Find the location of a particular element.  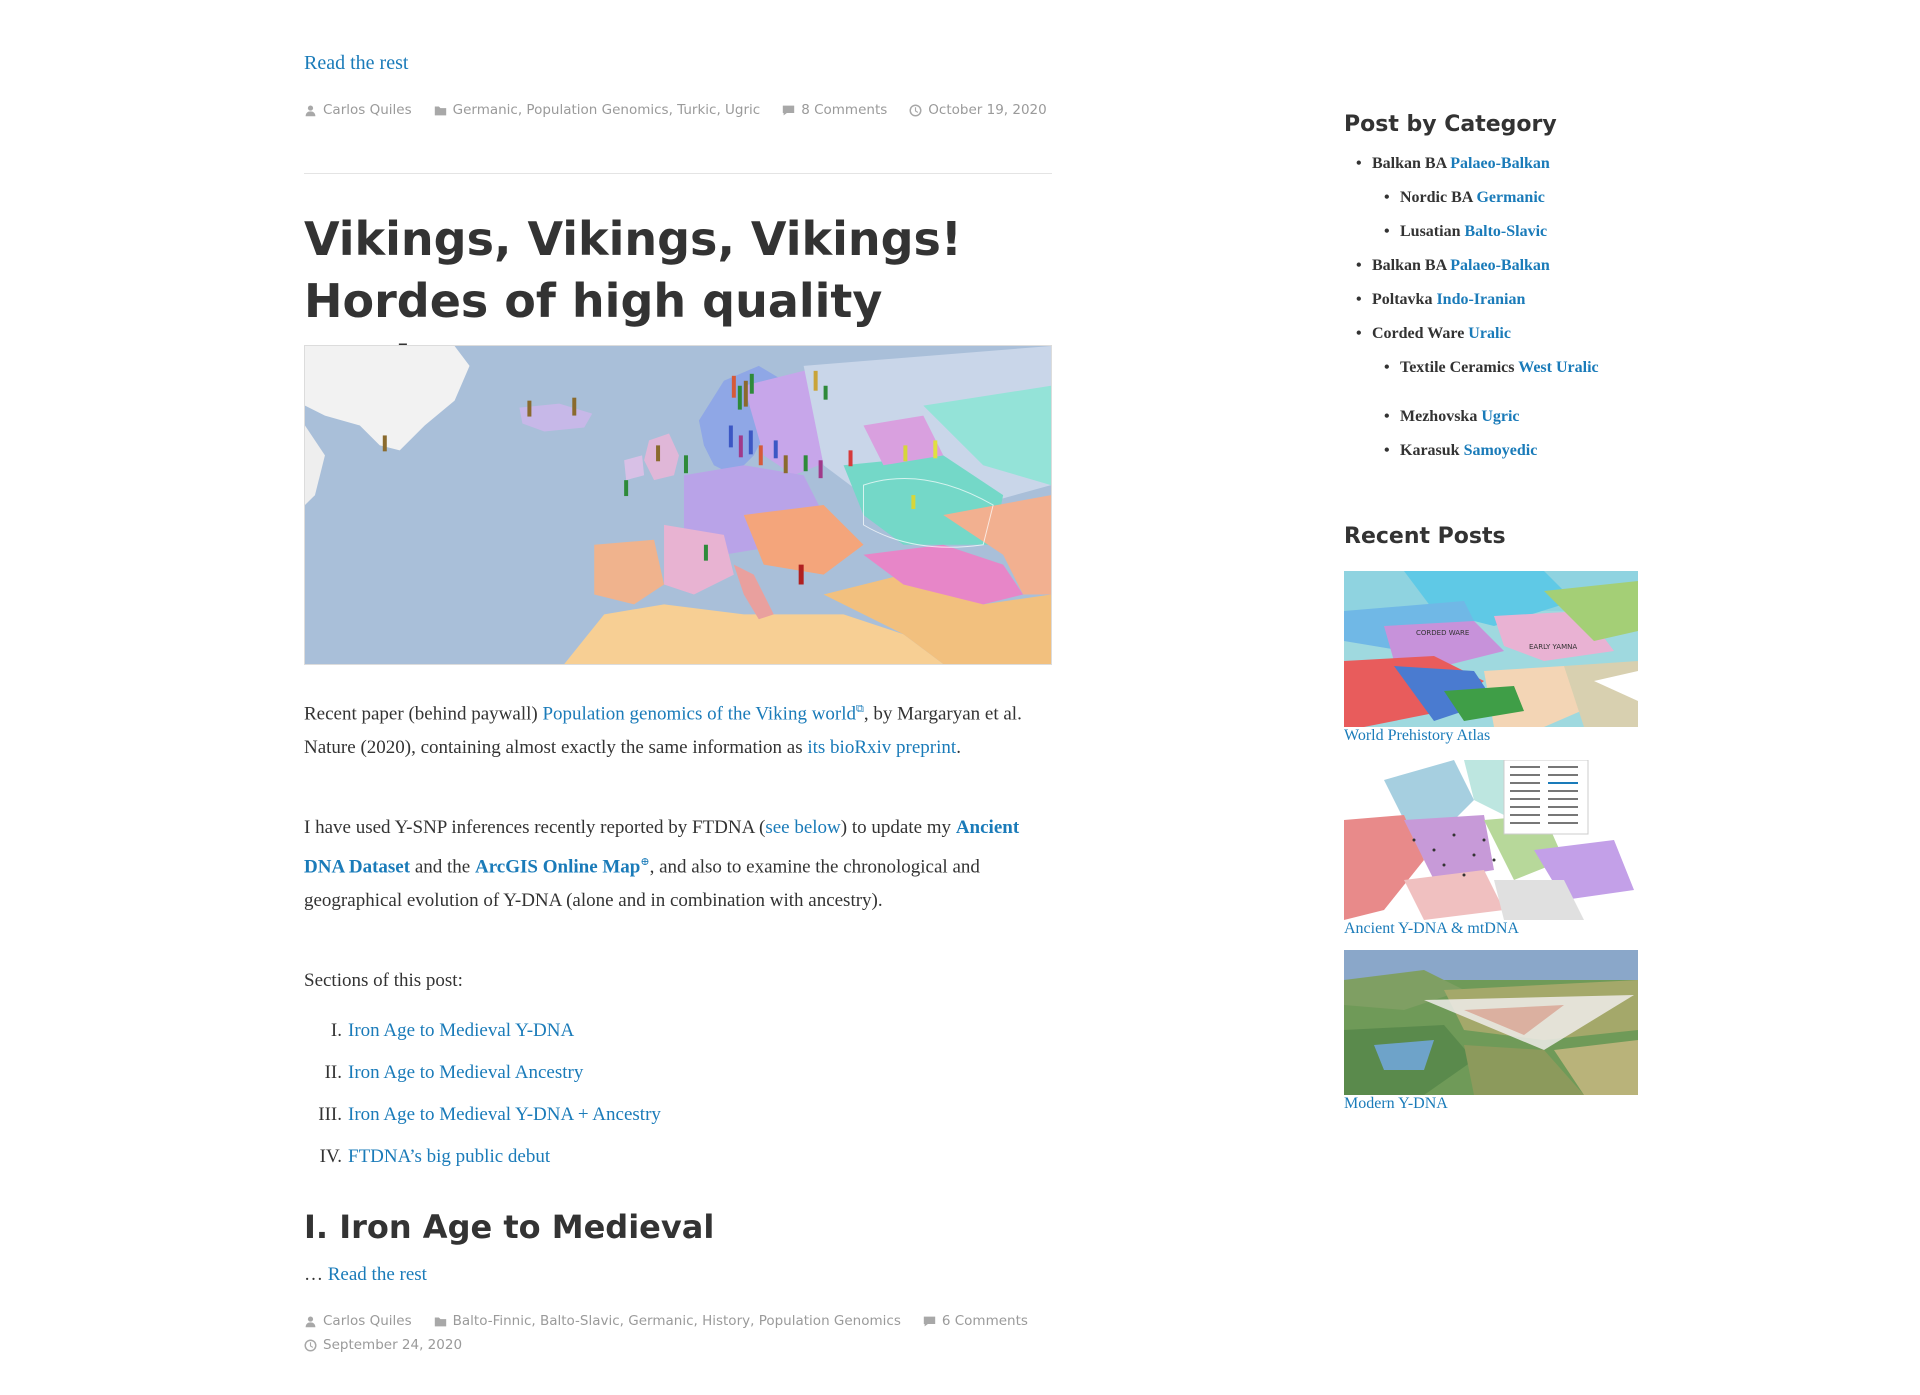

text-span: and the is located at coordinates (442, 867).